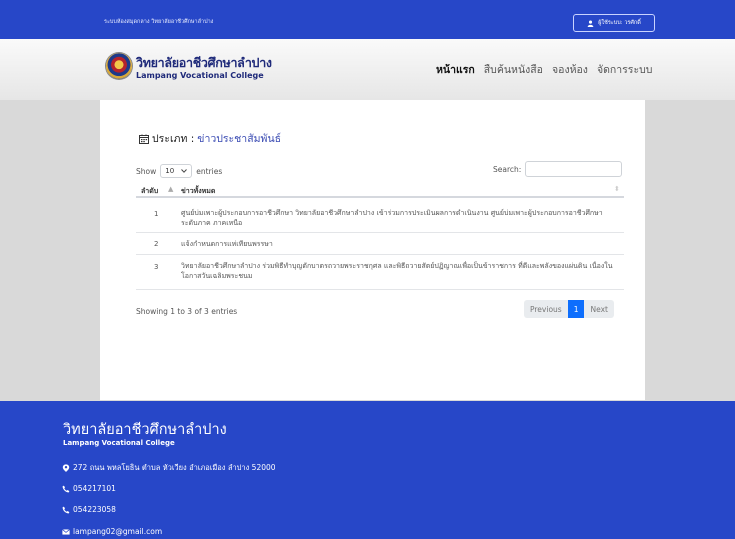 The width and height of the screenshot is (735, 539). Describe the element at coordinates (624, 69) in the screenshot. I see `nav-manage-system: จัดการระบบ` at that location.